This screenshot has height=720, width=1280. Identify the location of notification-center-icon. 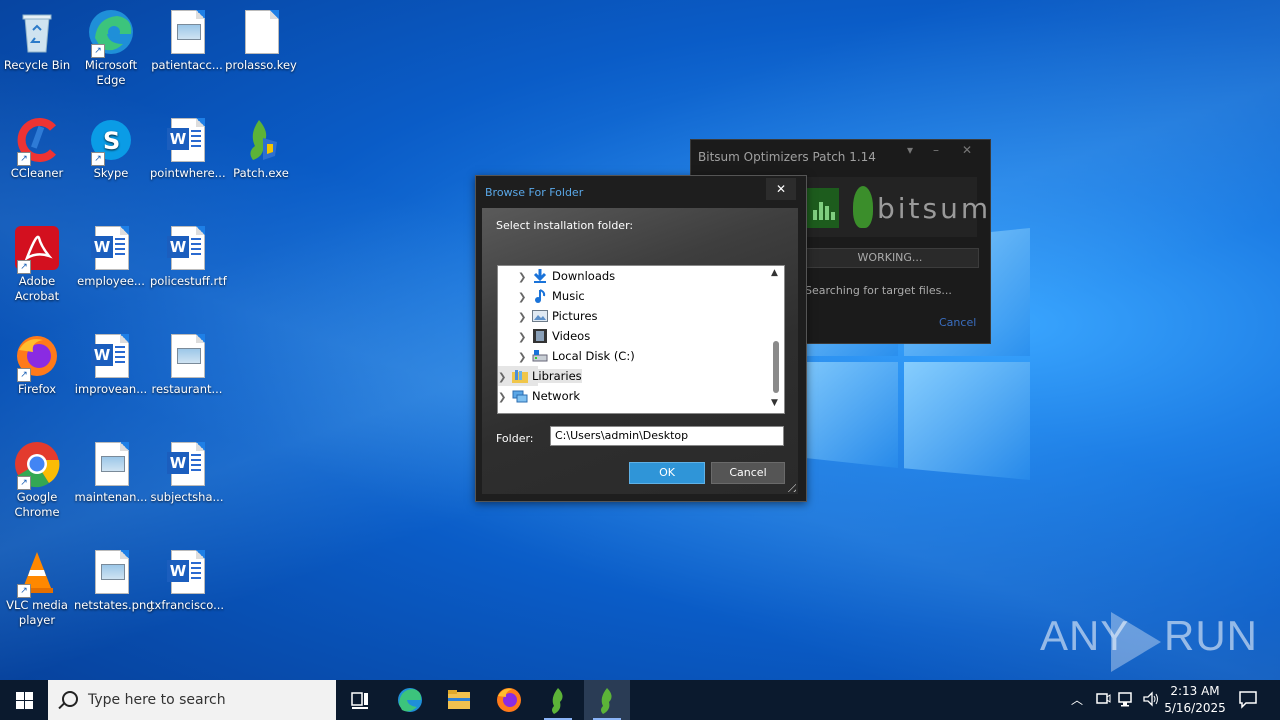
(1248, 700).